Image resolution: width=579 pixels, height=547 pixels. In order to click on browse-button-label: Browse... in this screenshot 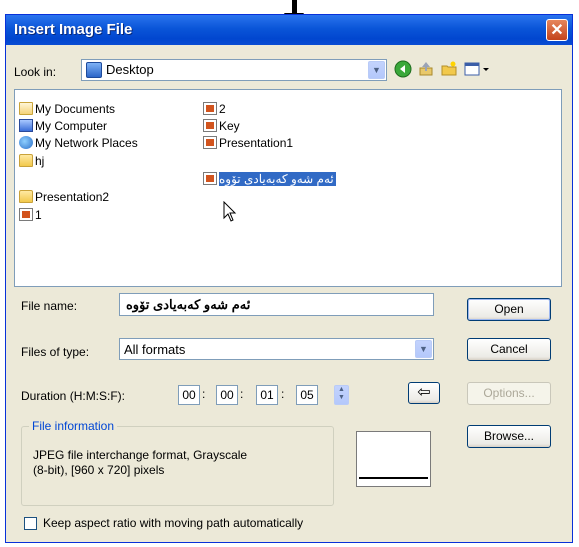, I will do `click(508, 436)`.